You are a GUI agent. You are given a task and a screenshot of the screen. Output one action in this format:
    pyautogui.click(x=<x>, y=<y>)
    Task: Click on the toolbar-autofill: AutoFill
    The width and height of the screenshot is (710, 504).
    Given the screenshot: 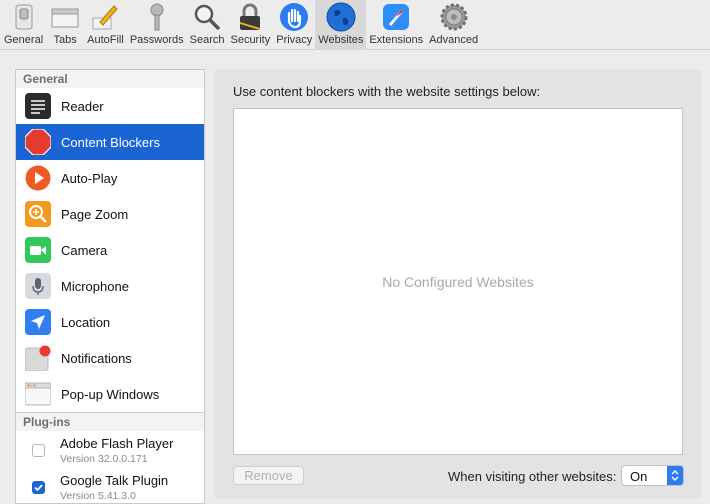 What is the action you would take?
    pyautogui.click(x=105, y=25)
    